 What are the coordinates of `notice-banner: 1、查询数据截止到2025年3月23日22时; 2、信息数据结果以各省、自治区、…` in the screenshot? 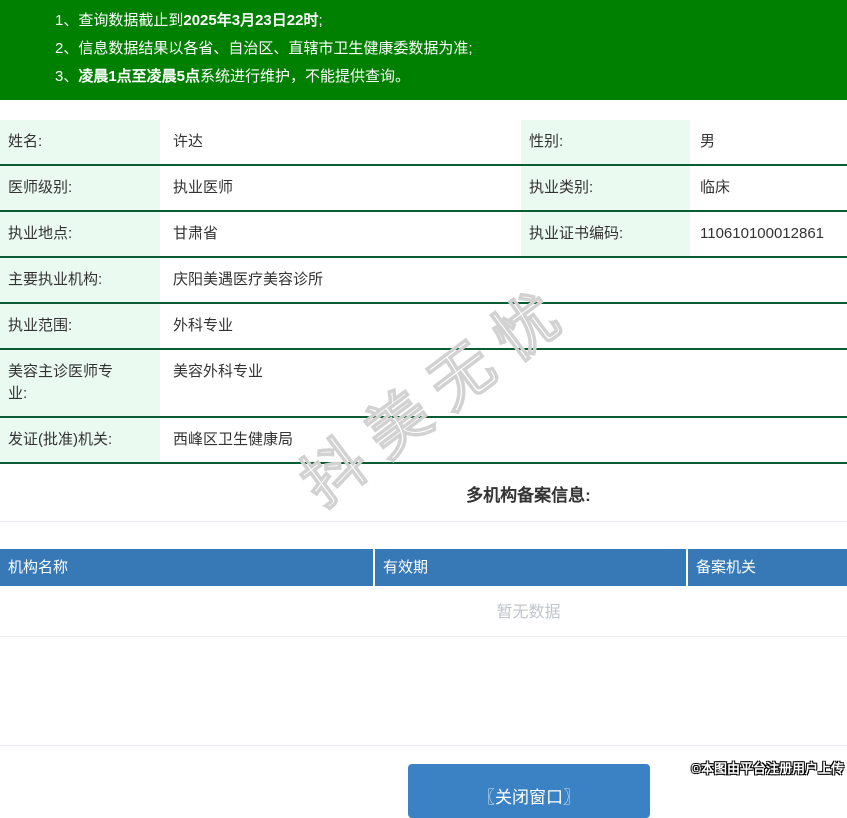 It's located at (423, 50).